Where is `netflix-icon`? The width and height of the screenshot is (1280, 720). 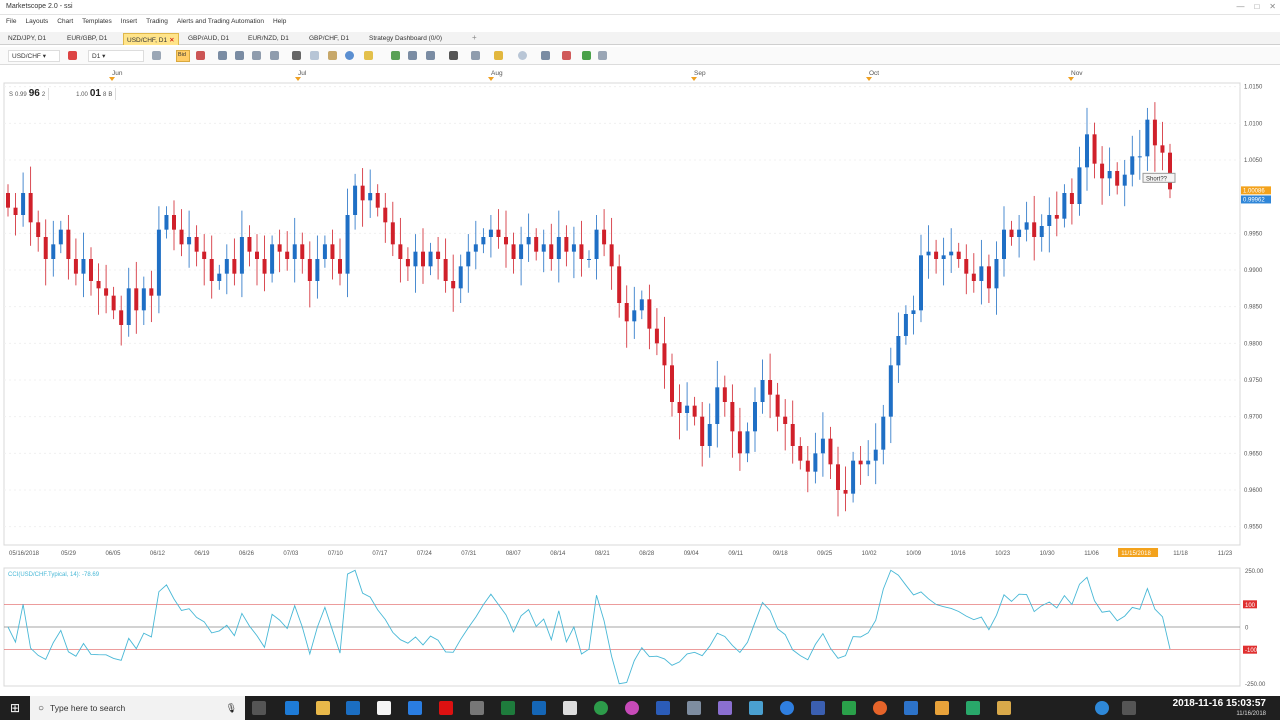
netflix-icon is located at coordinates (446, 708).